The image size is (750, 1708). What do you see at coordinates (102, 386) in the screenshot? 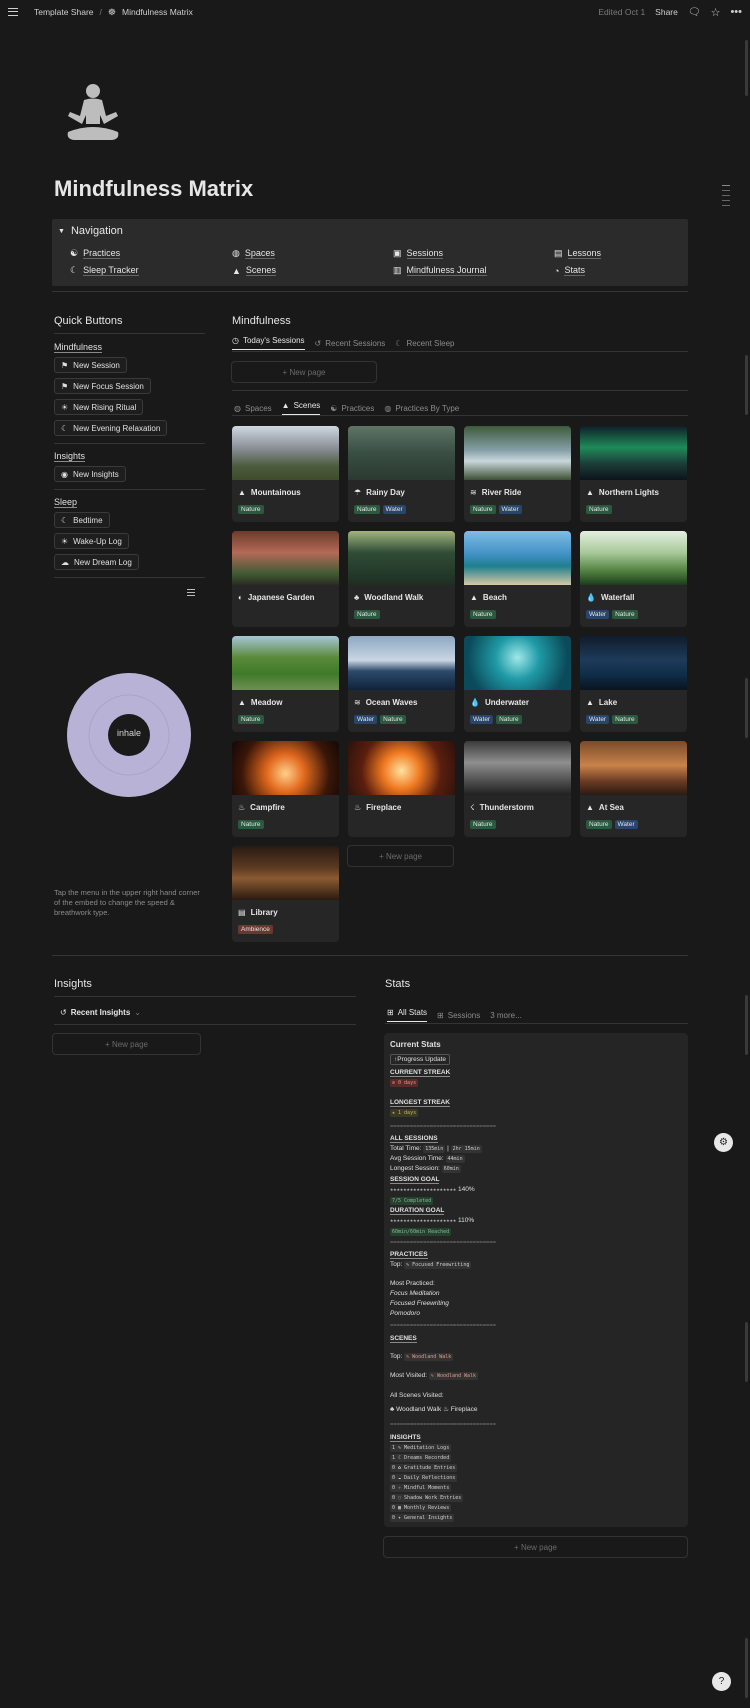
I see `new-focus-session-button: ⚑ New Focus Session` at bounding box center [102, 386].